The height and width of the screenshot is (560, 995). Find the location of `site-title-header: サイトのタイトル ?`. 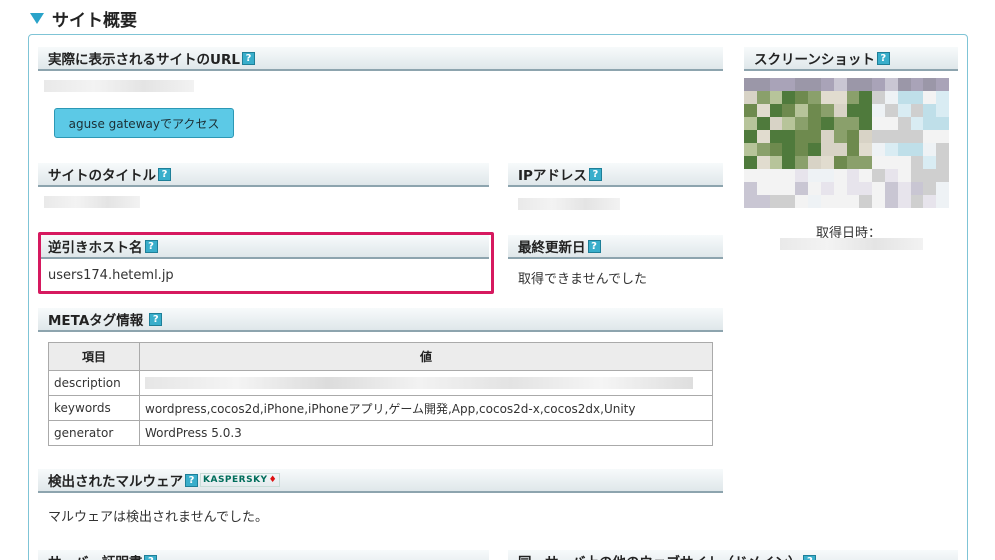

site-title-header: サイトのタイトル ? is located at coordinates (263, 175).